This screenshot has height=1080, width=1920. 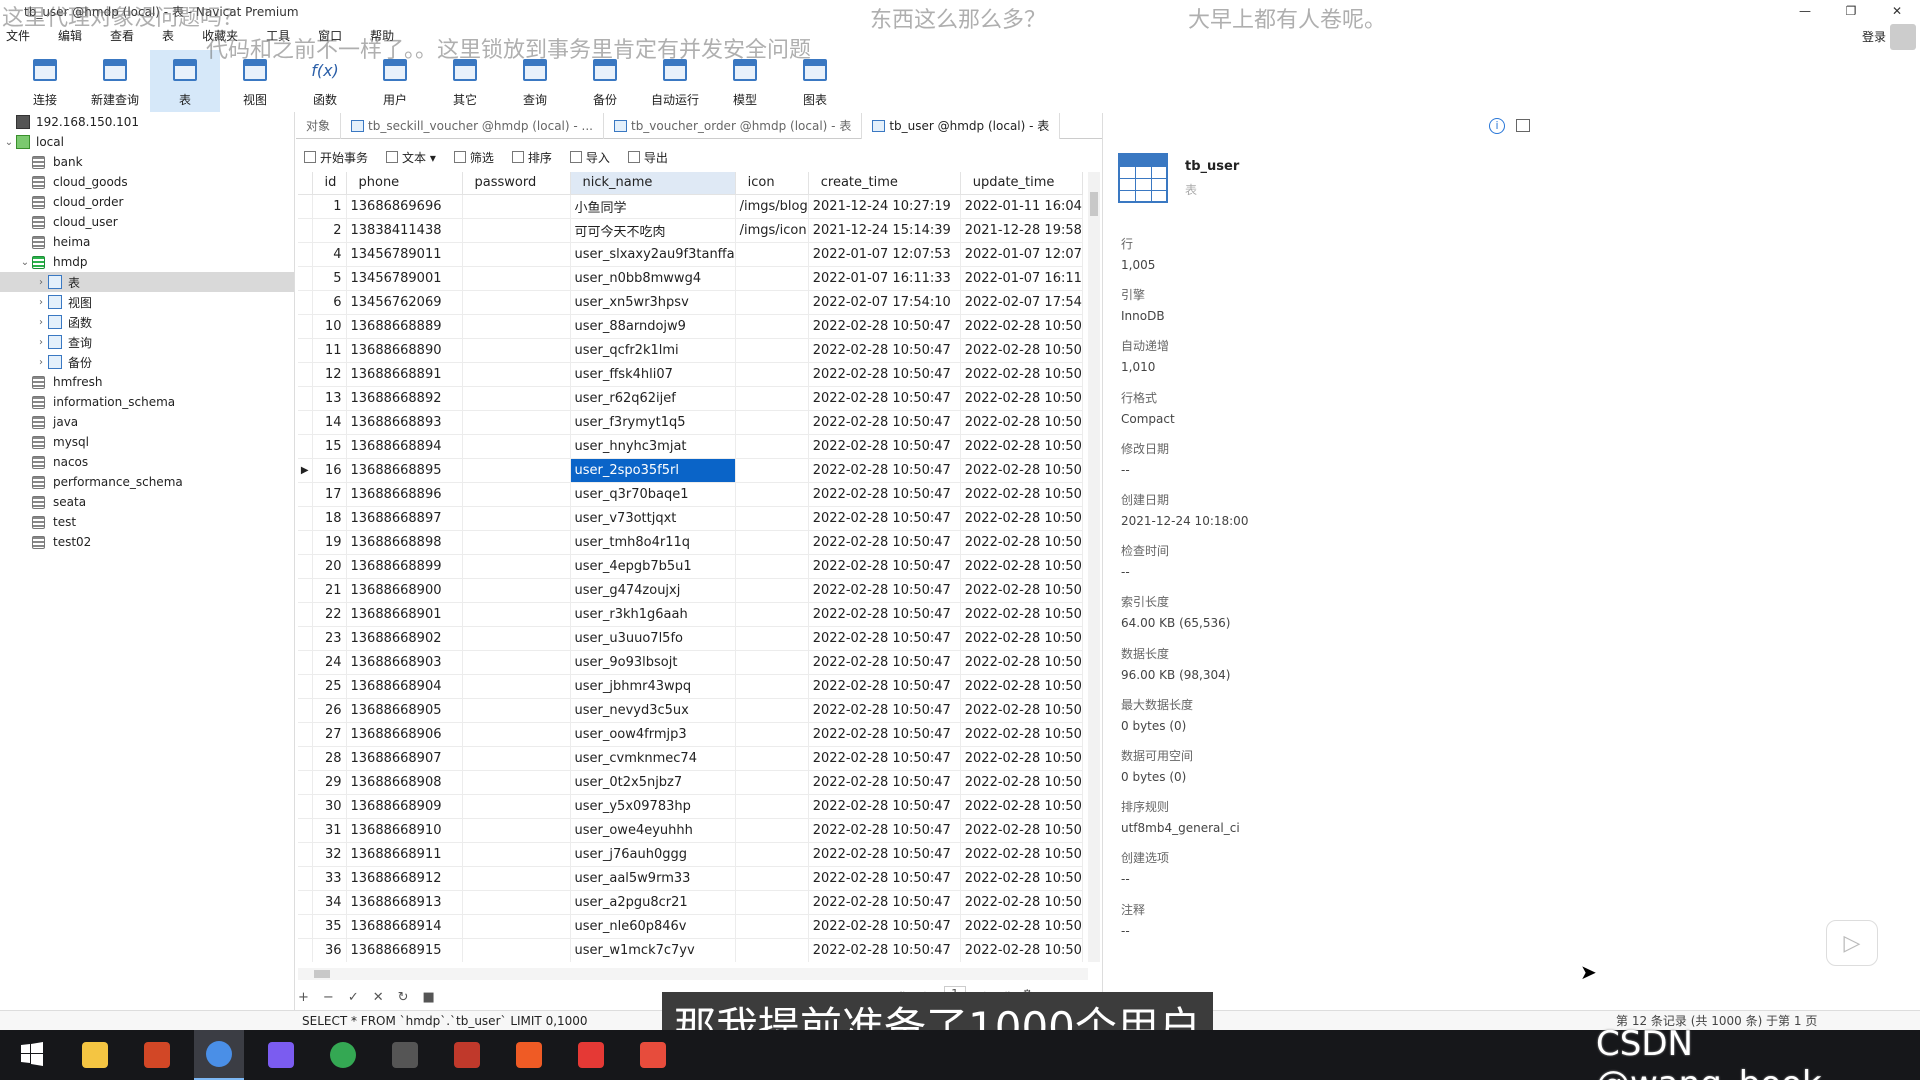 I want to click on column-header-phone: phone, so click(x=404, y=183).